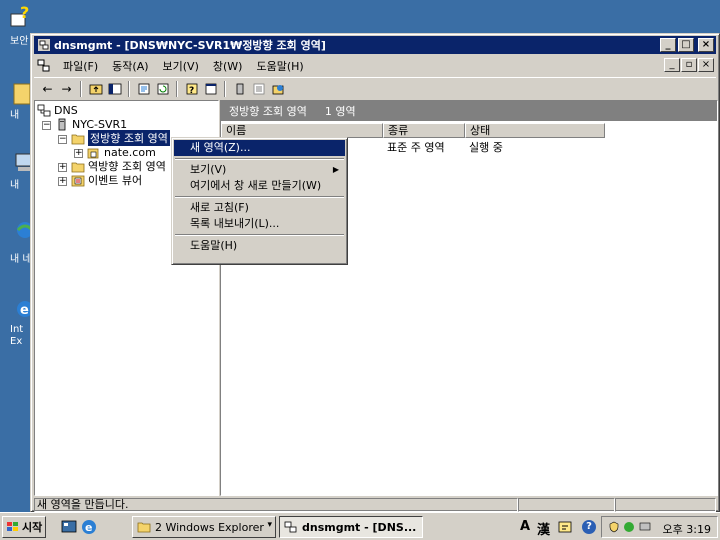  I want to click on server-button, so click(239, 89).